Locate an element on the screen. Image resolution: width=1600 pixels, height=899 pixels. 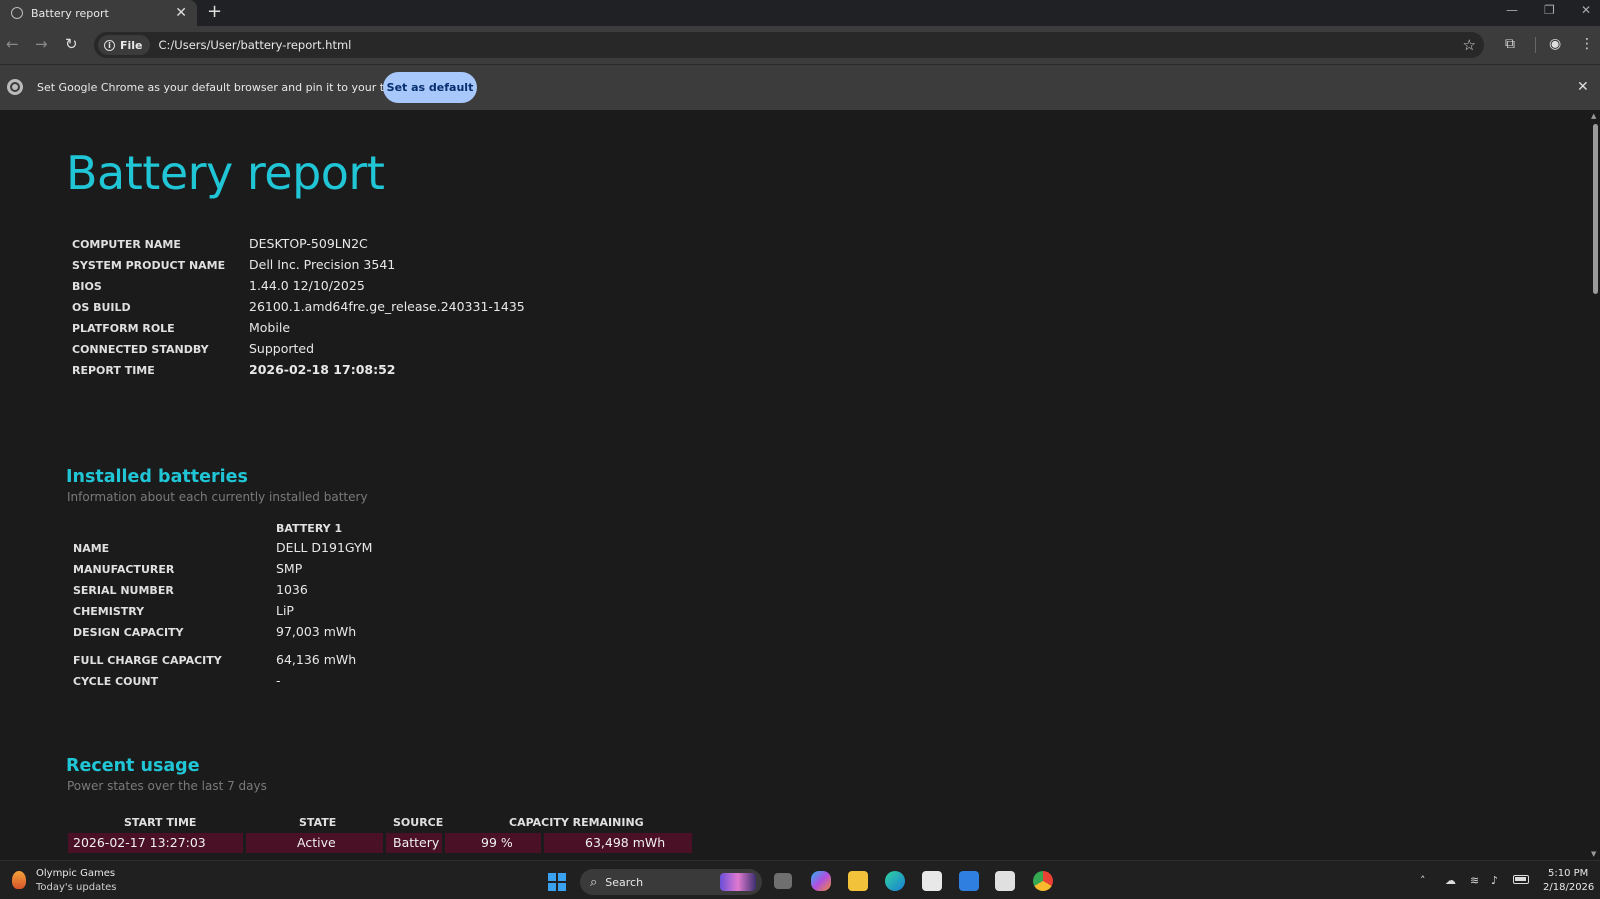
section-title-installed-batteries: Installed batteries is located at coordinates (157, 477).